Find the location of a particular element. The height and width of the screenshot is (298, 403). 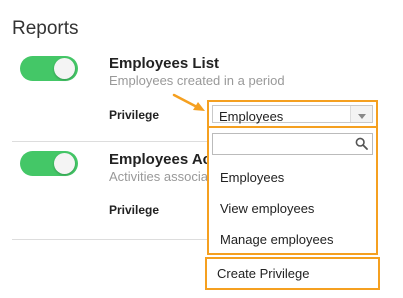

dropdown-option-employees: Employees is located at coordinates (252, 177).